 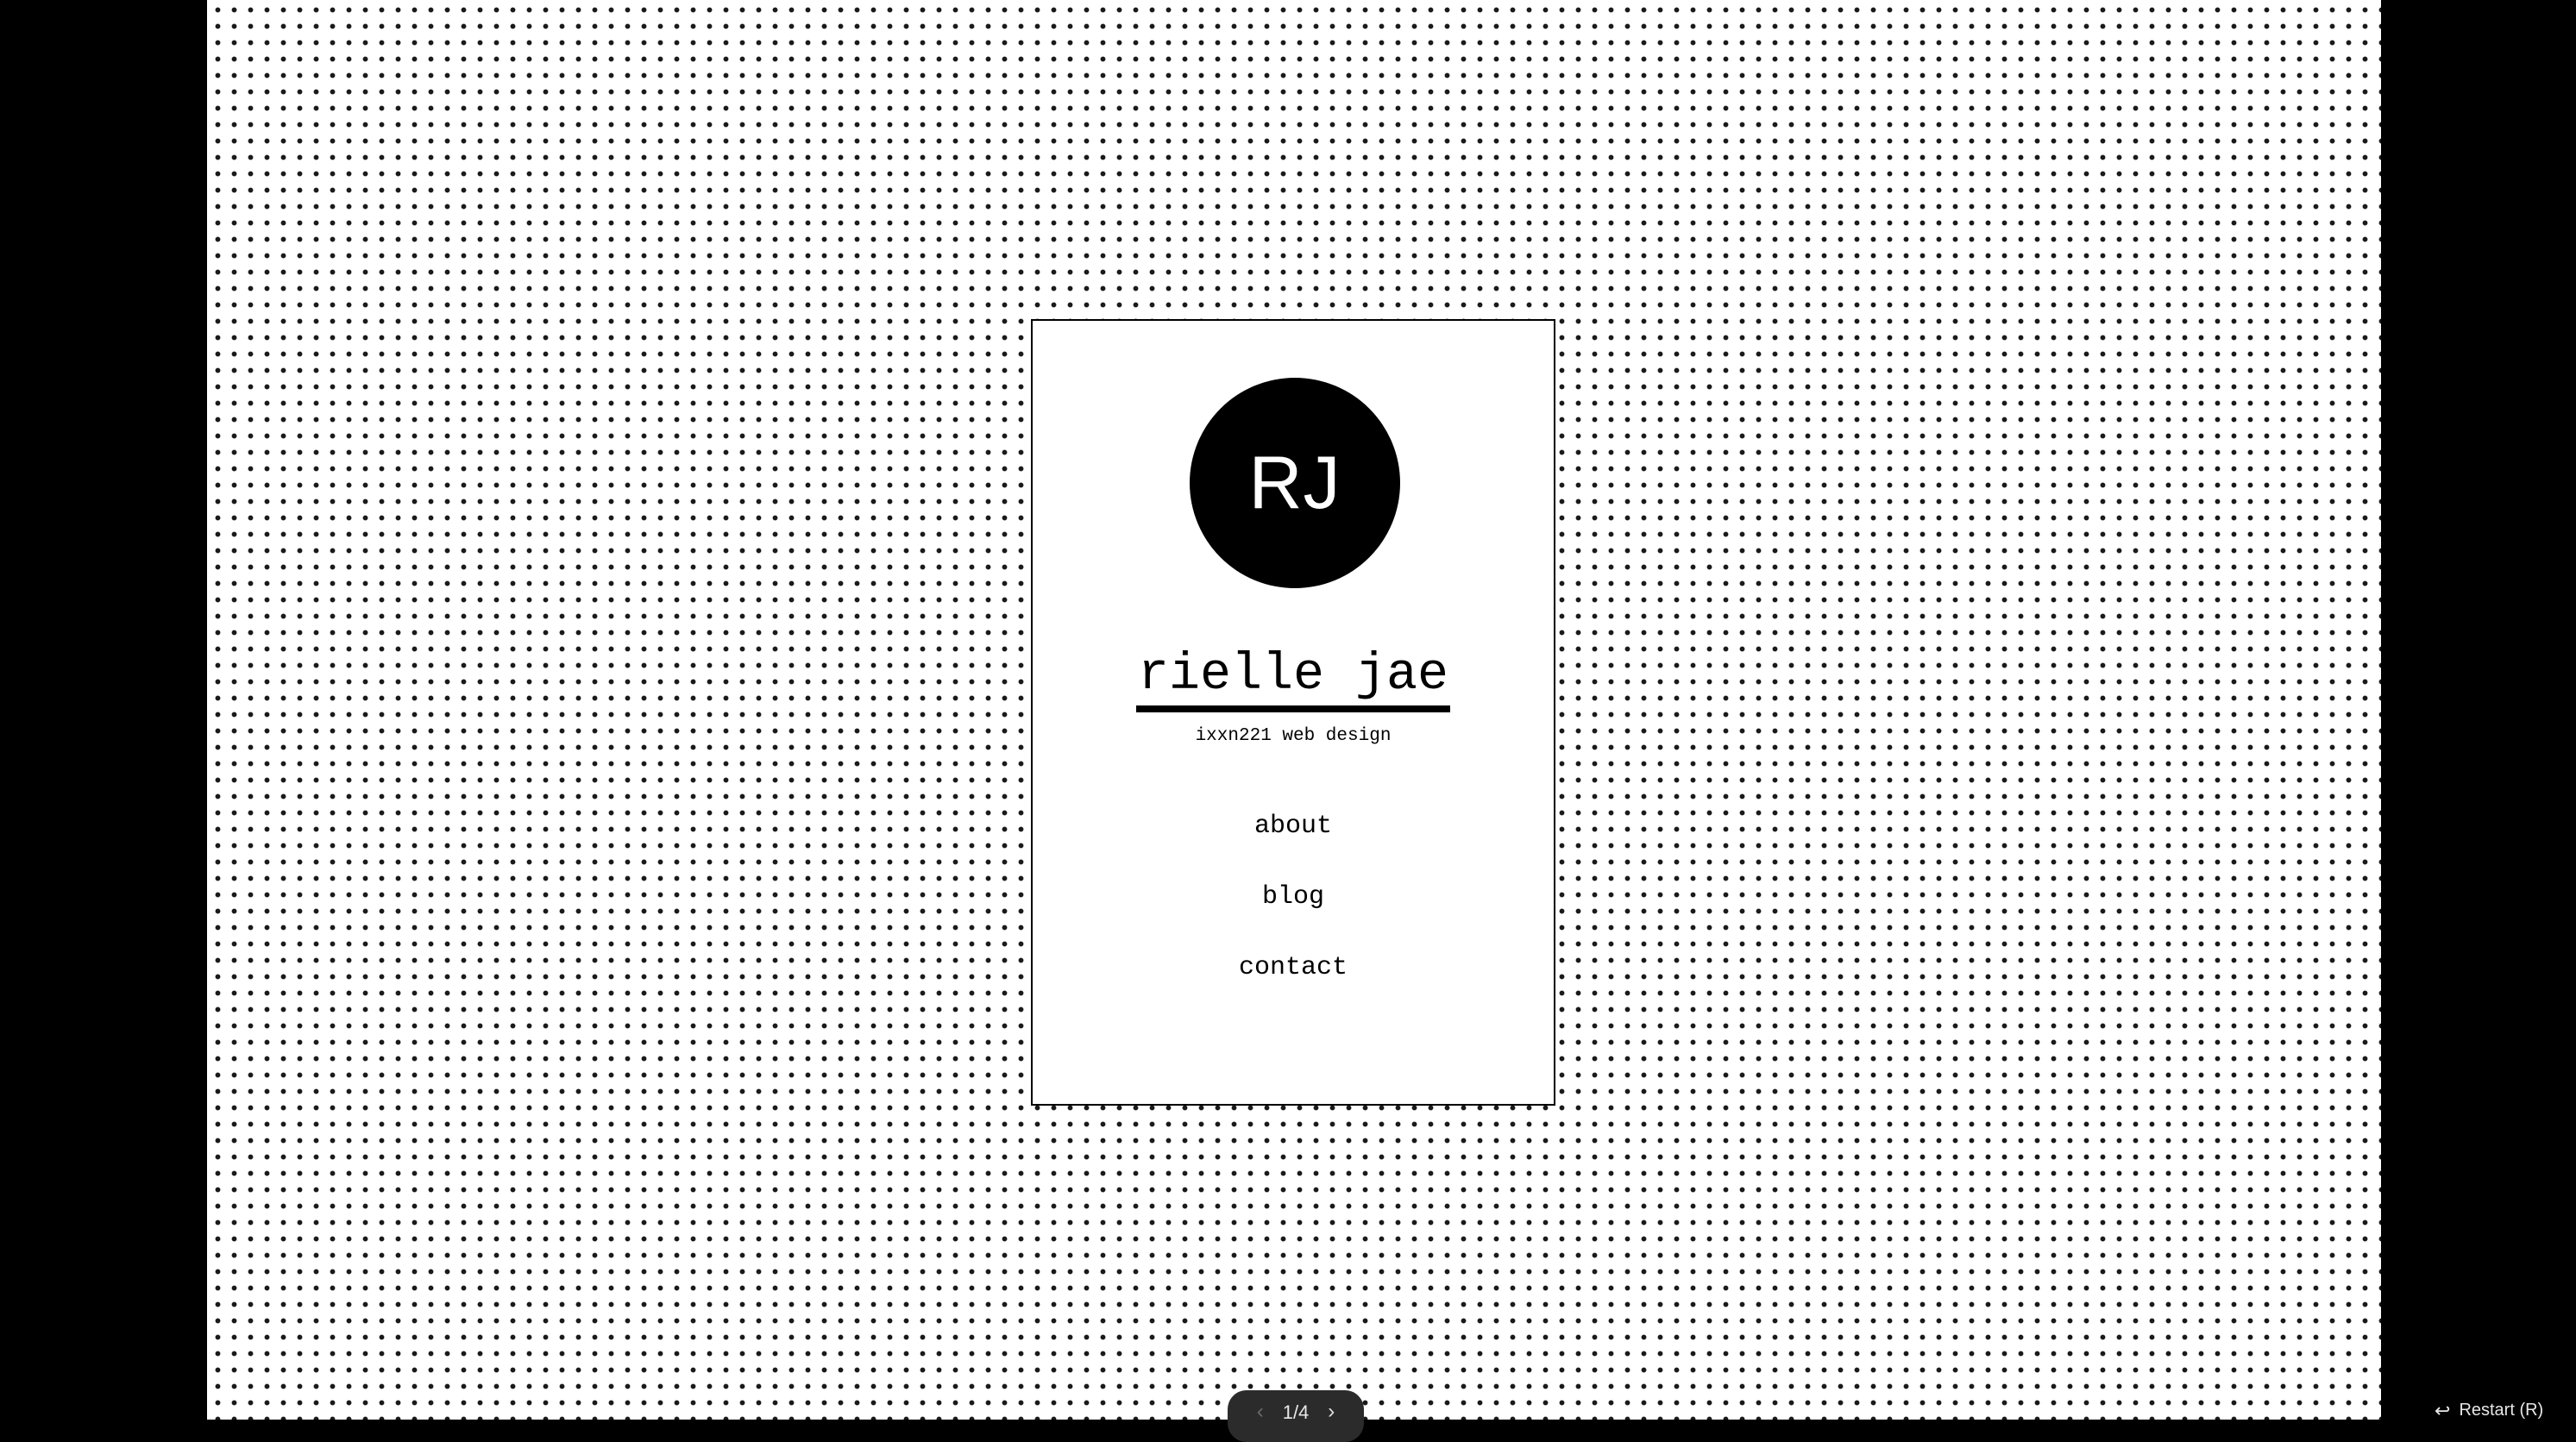 I want to click on nav-link-about: about, so click(x=1293, y=826).